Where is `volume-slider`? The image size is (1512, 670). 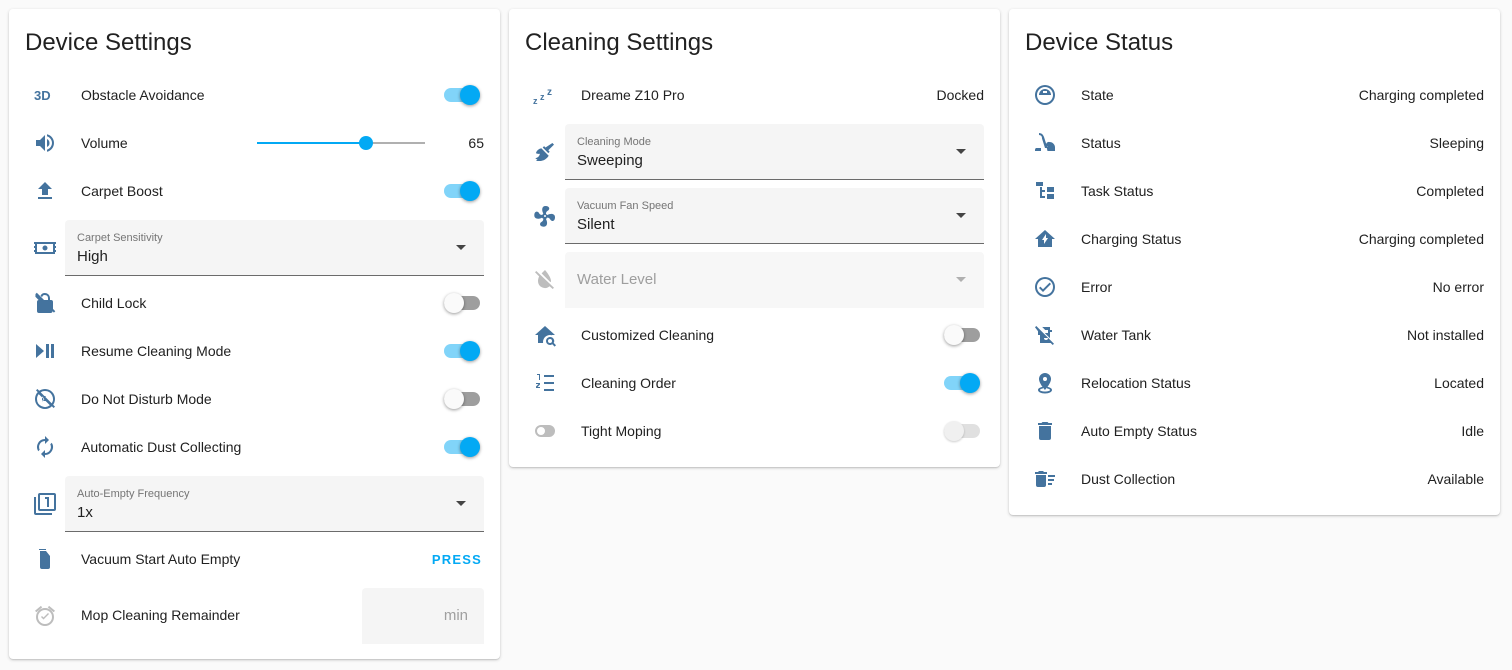 volume-slider is located at coordinates (341, 143).